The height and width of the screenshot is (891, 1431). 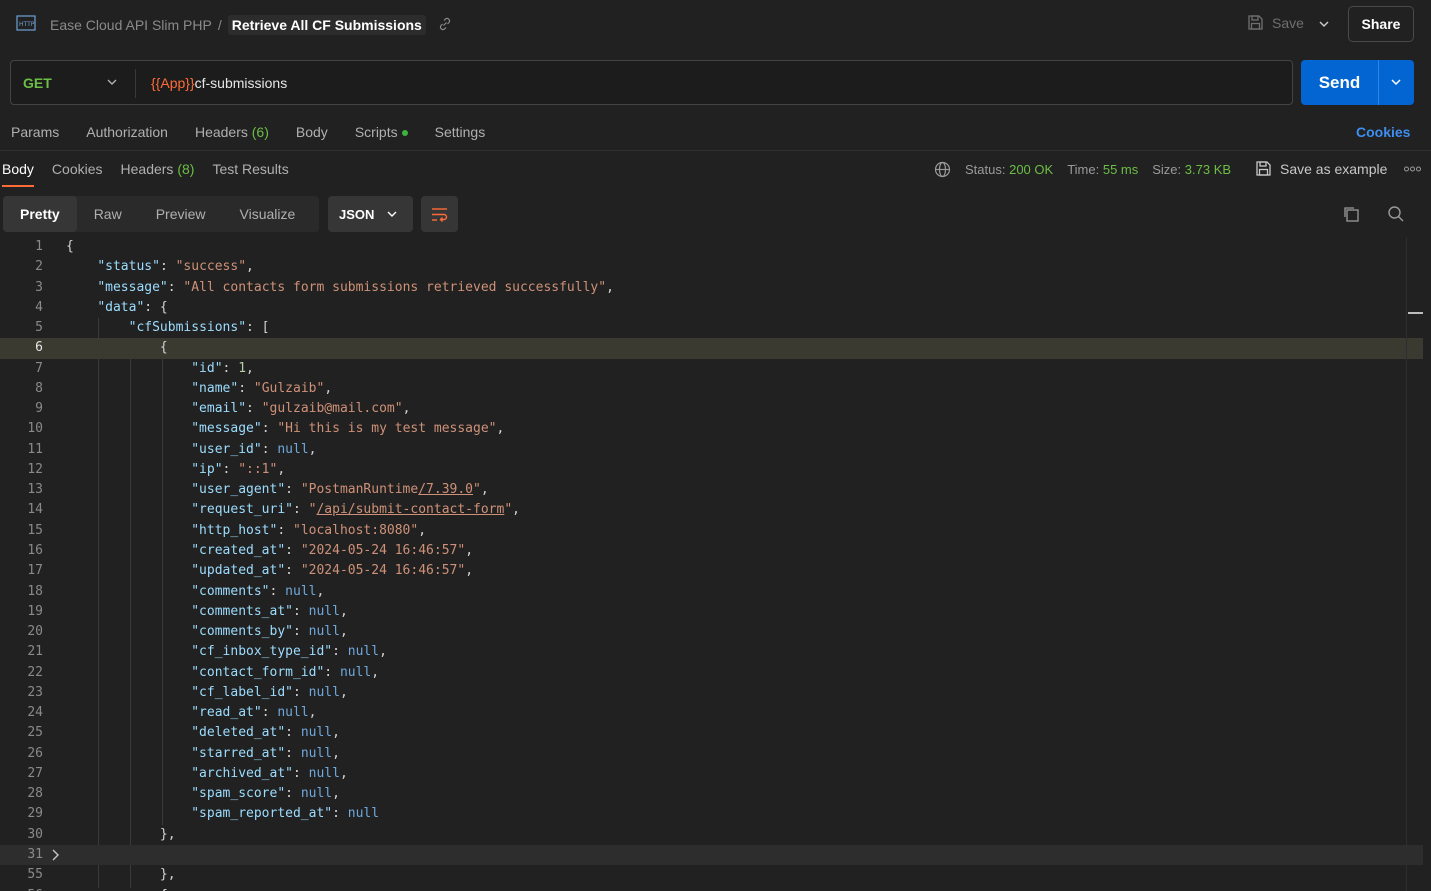 I want to click on globe-icon, so click(x=942, y=169).